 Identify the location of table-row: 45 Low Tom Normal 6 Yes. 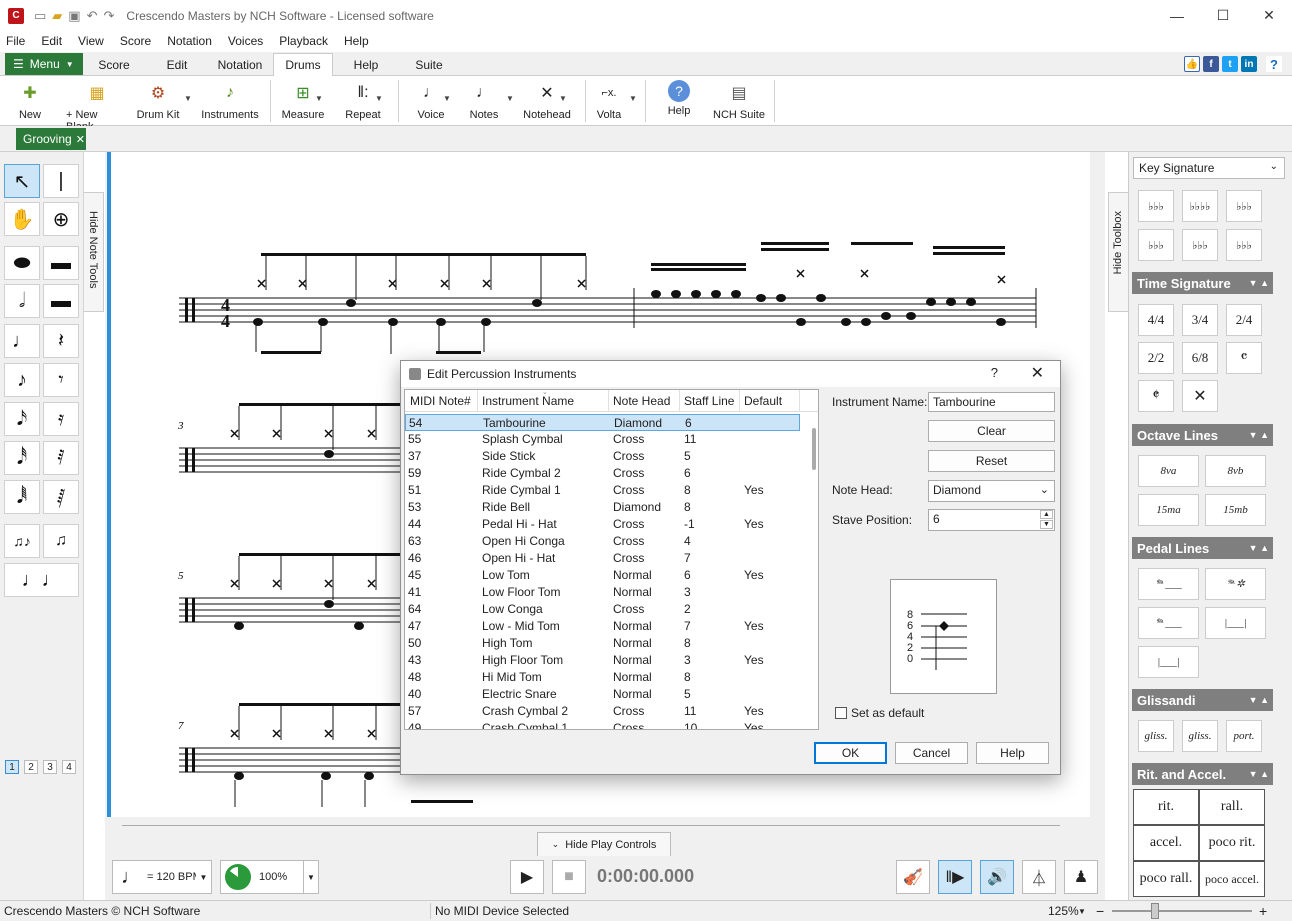
(602, 575).